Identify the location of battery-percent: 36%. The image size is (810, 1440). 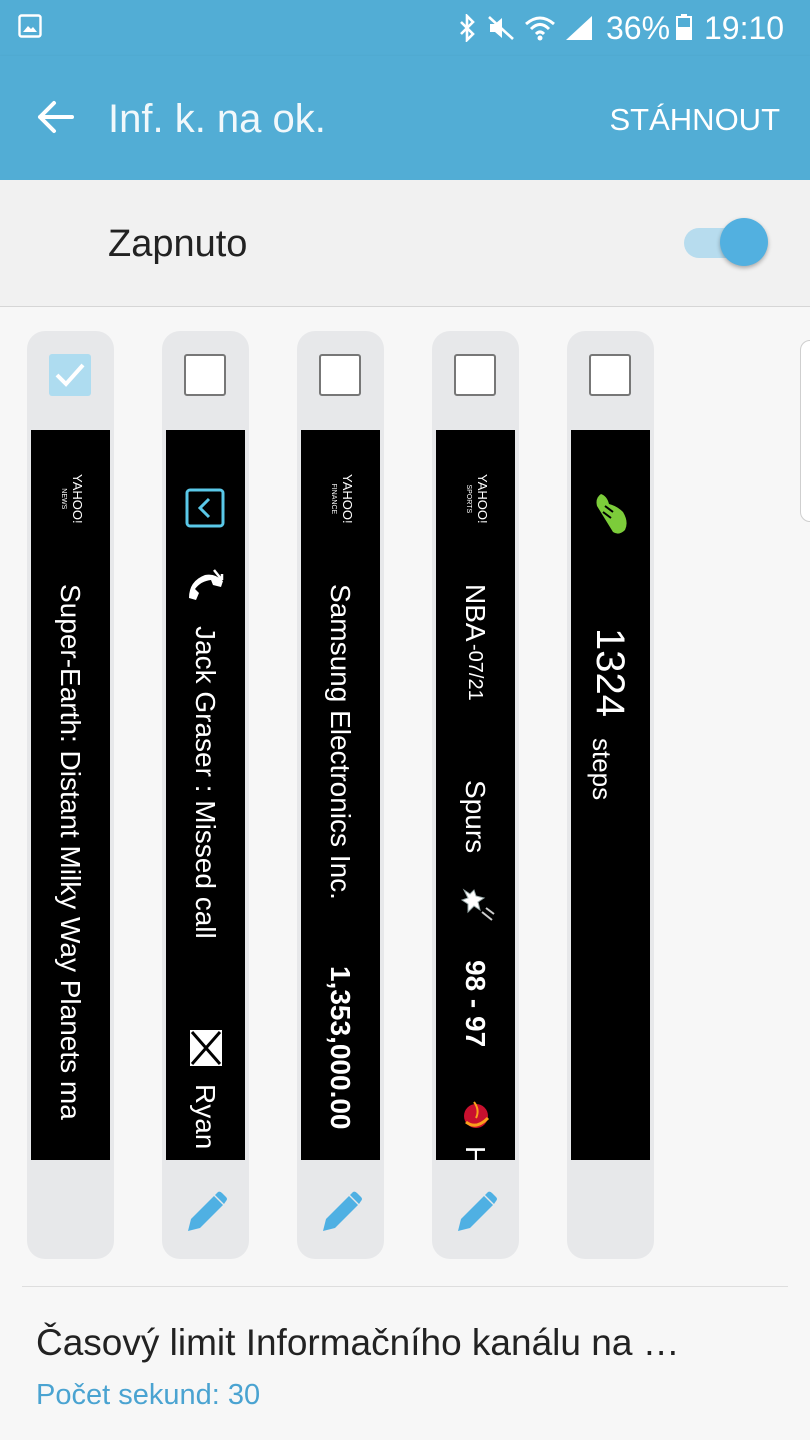
(638, 28).